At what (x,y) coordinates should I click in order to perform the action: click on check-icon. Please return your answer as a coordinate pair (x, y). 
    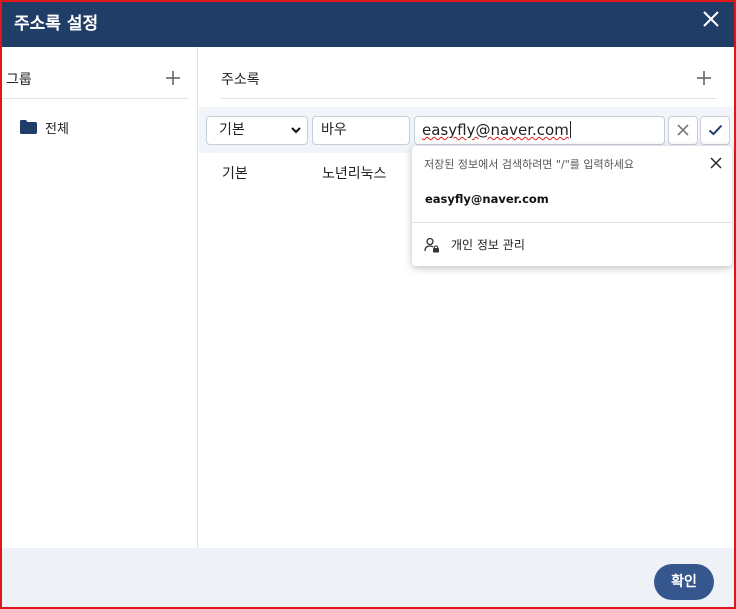
    Looking at the image, I should click on (715, 130).